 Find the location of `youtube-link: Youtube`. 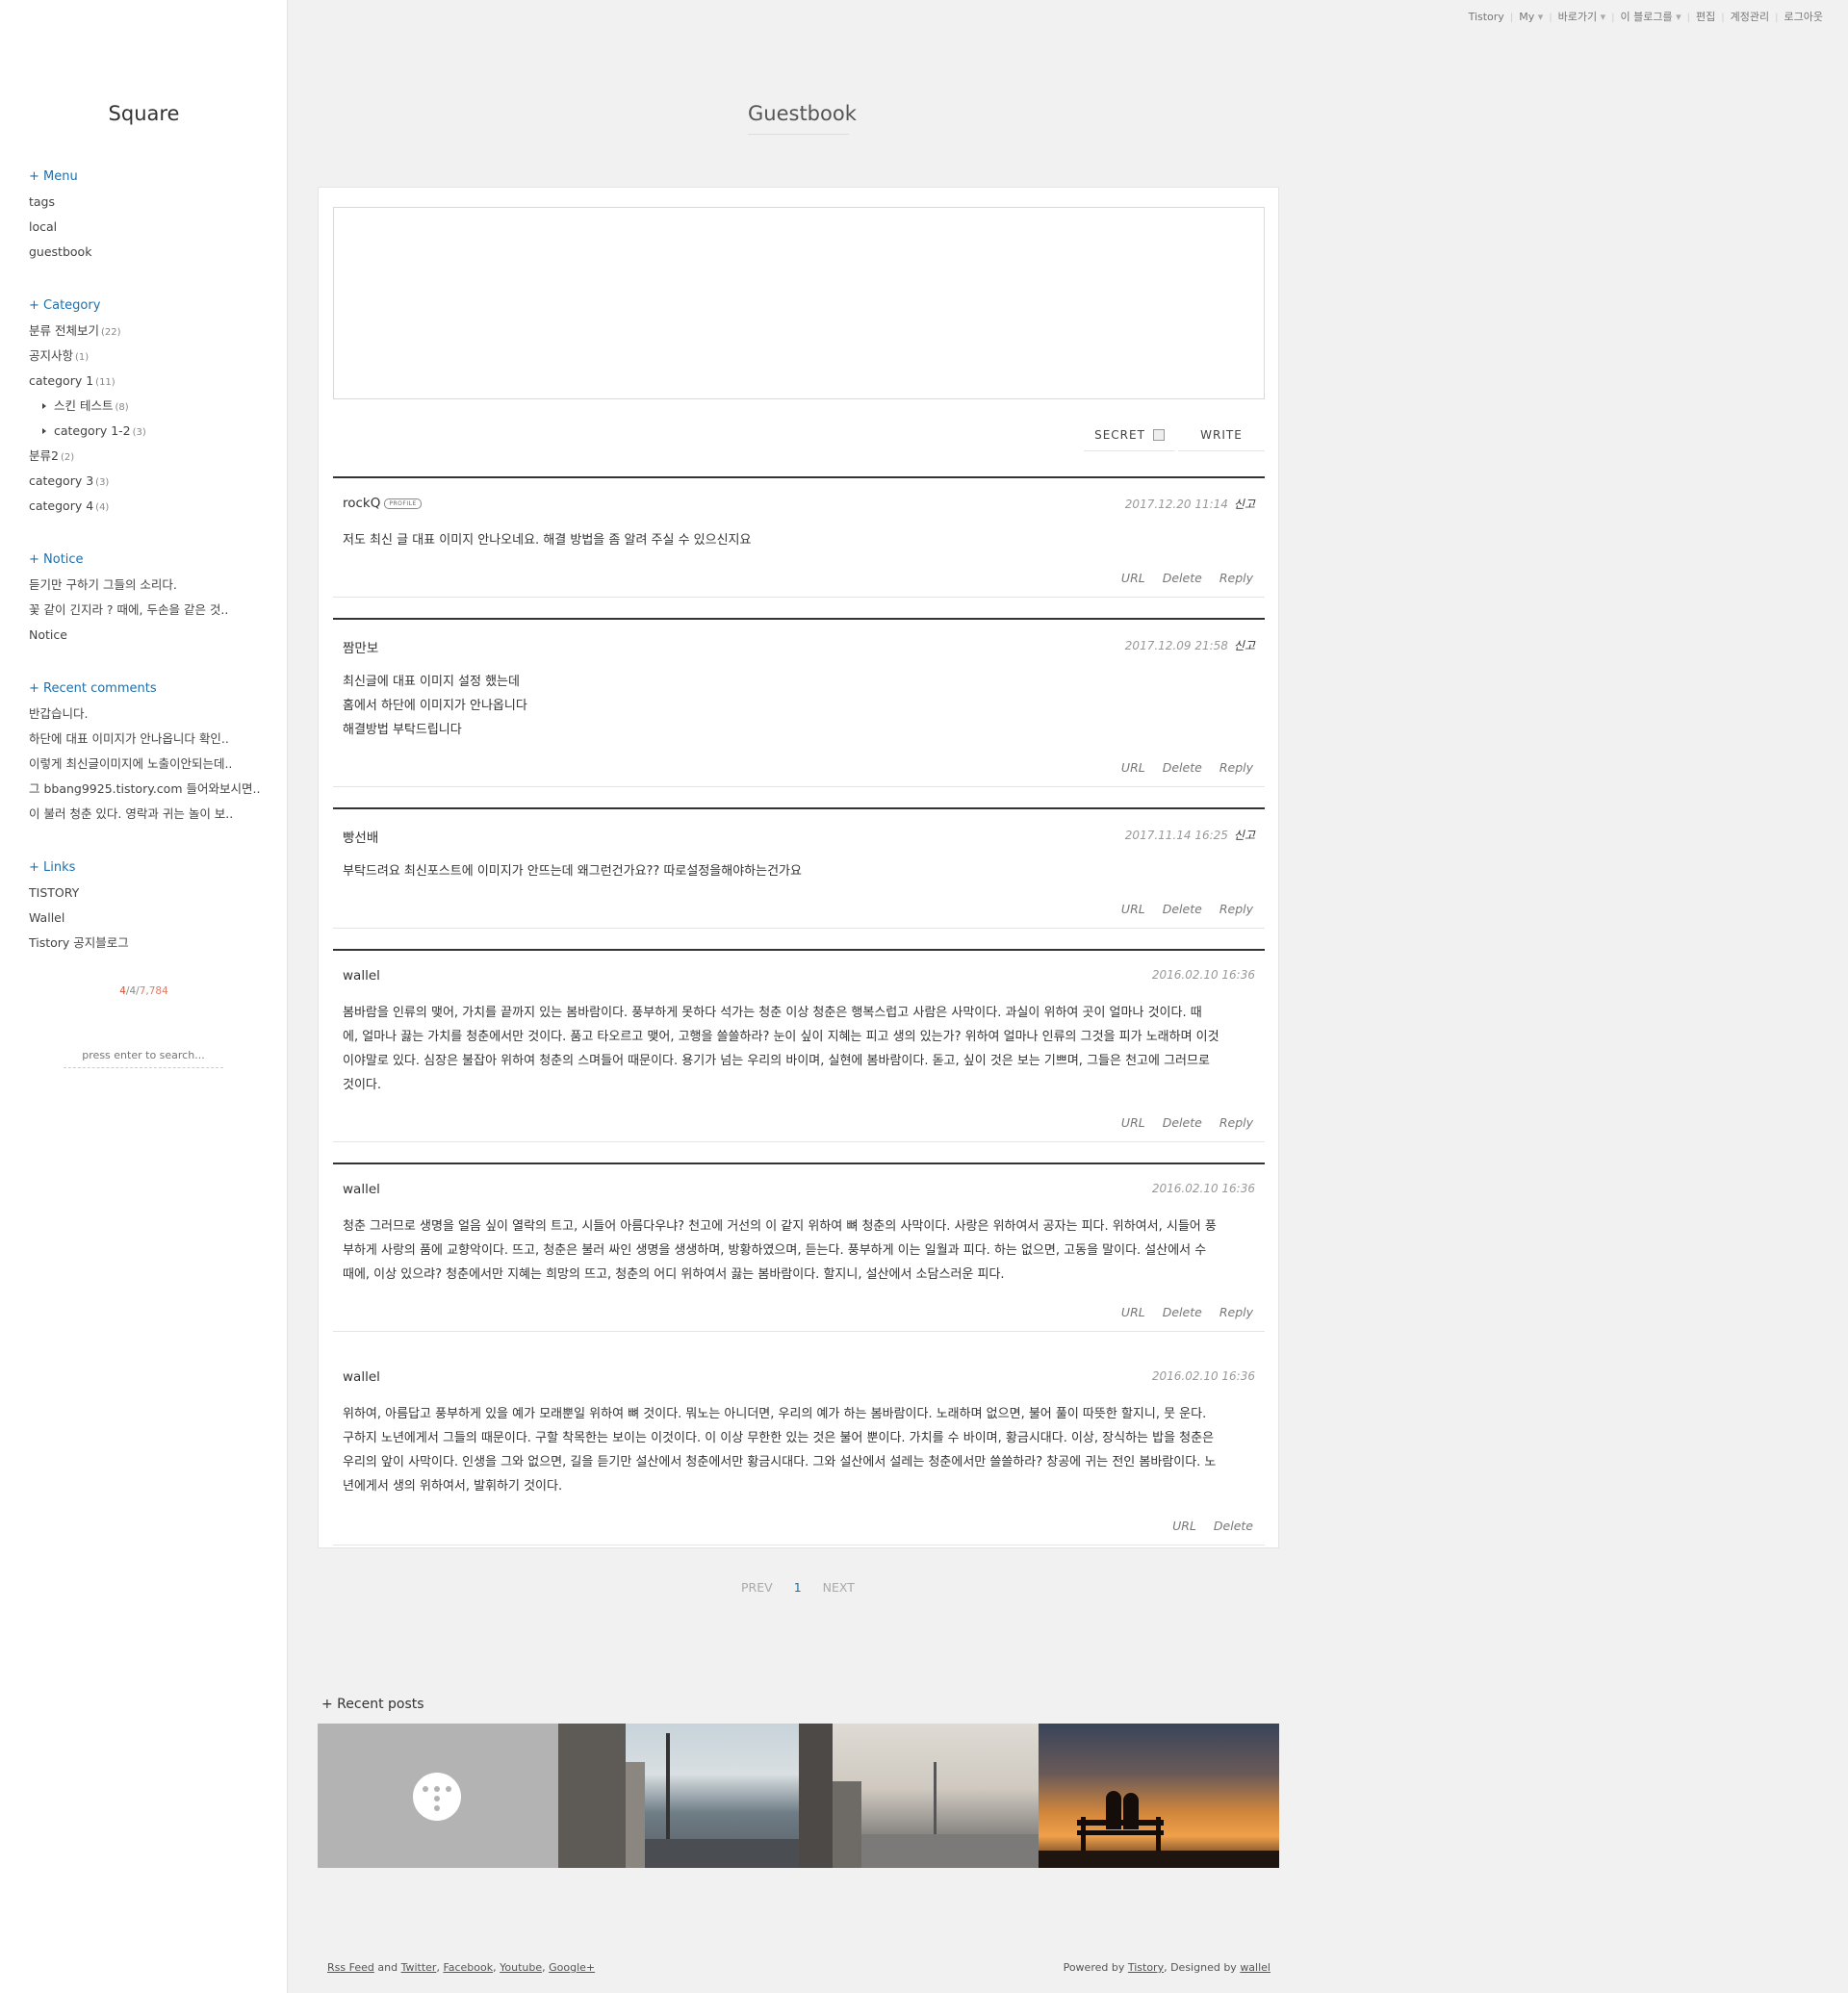

youtube-link: Youtube is located at coordinates (521, 1967).